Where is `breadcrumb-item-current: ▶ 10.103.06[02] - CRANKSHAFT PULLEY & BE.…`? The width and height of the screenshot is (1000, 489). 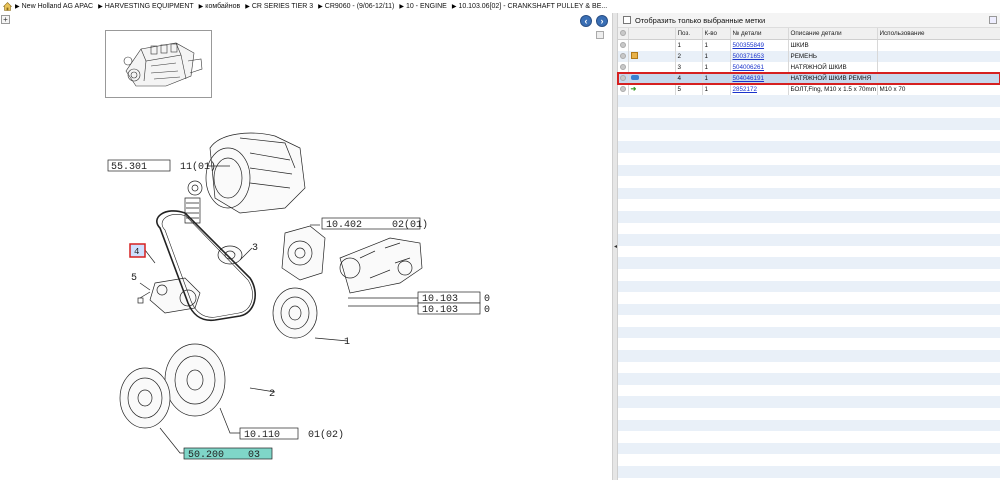
breadcrumb-item-current: ▶ 10.103.06[02] - CRANKSHAFT PULLEY & BE.… is located at coordinates (529, 6).